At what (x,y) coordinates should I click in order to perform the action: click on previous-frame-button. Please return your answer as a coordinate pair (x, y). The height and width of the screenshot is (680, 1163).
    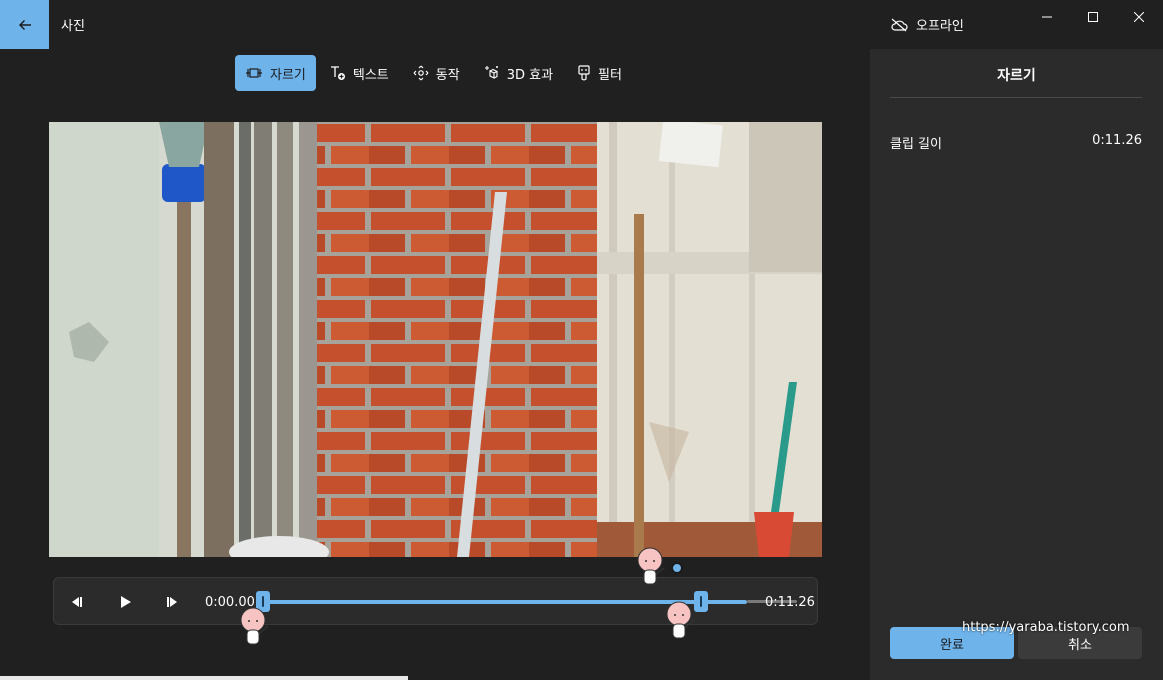
    Looking at the image, I should click on (76, 602).